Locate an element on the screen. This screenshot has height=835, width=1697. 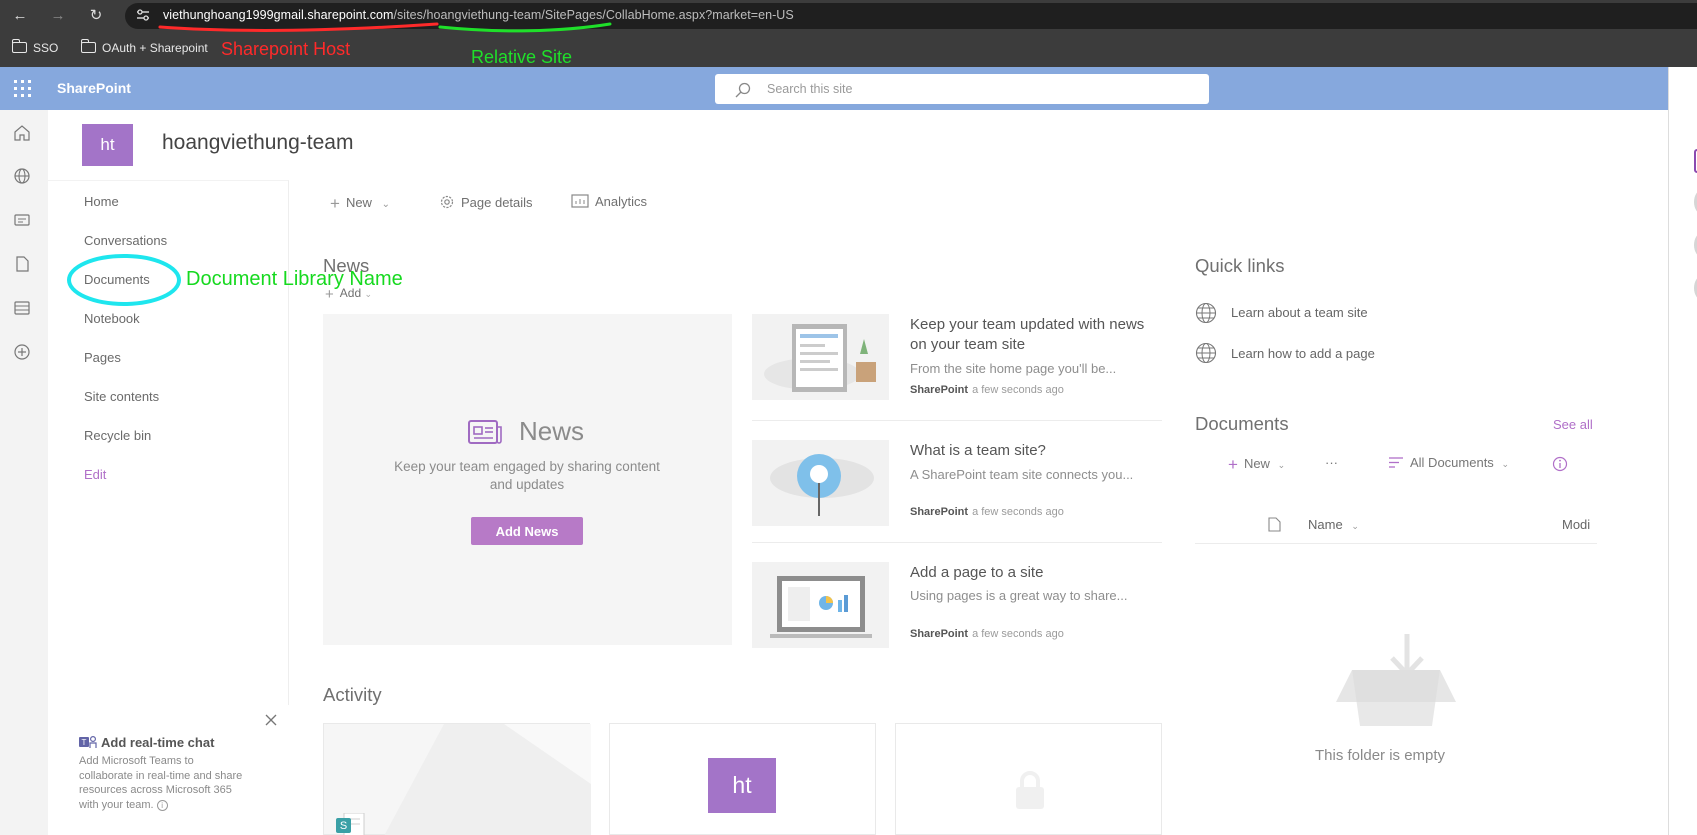
relative-site-annotation: Relative Site is located at coordinates (522, 57).